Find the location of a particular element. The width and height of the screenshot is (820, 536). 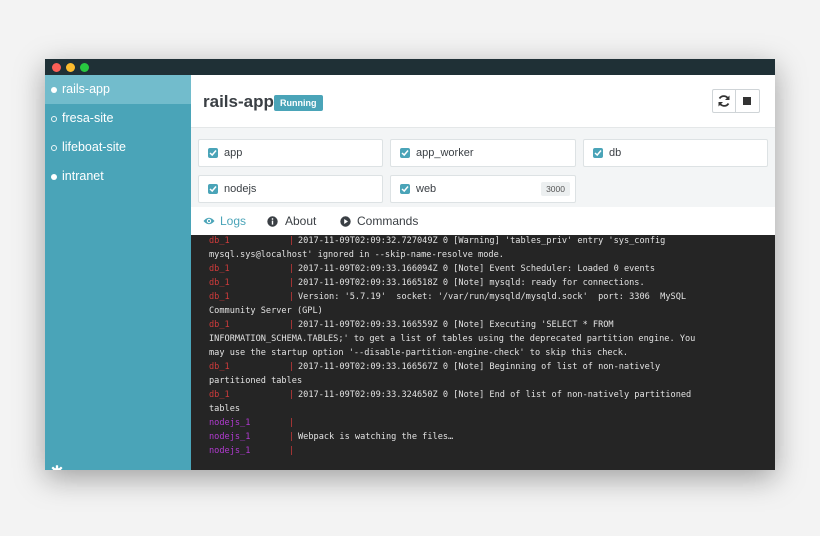

tab-commands: Commands is located at coordinates (379, 221).